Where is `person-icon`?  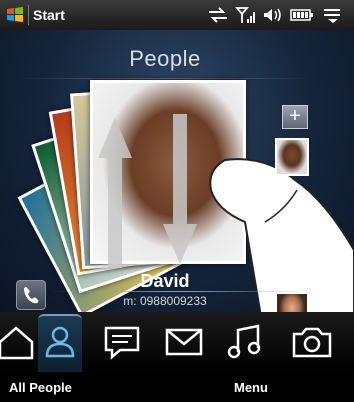 person-icon is located at coordinates (60, 342).